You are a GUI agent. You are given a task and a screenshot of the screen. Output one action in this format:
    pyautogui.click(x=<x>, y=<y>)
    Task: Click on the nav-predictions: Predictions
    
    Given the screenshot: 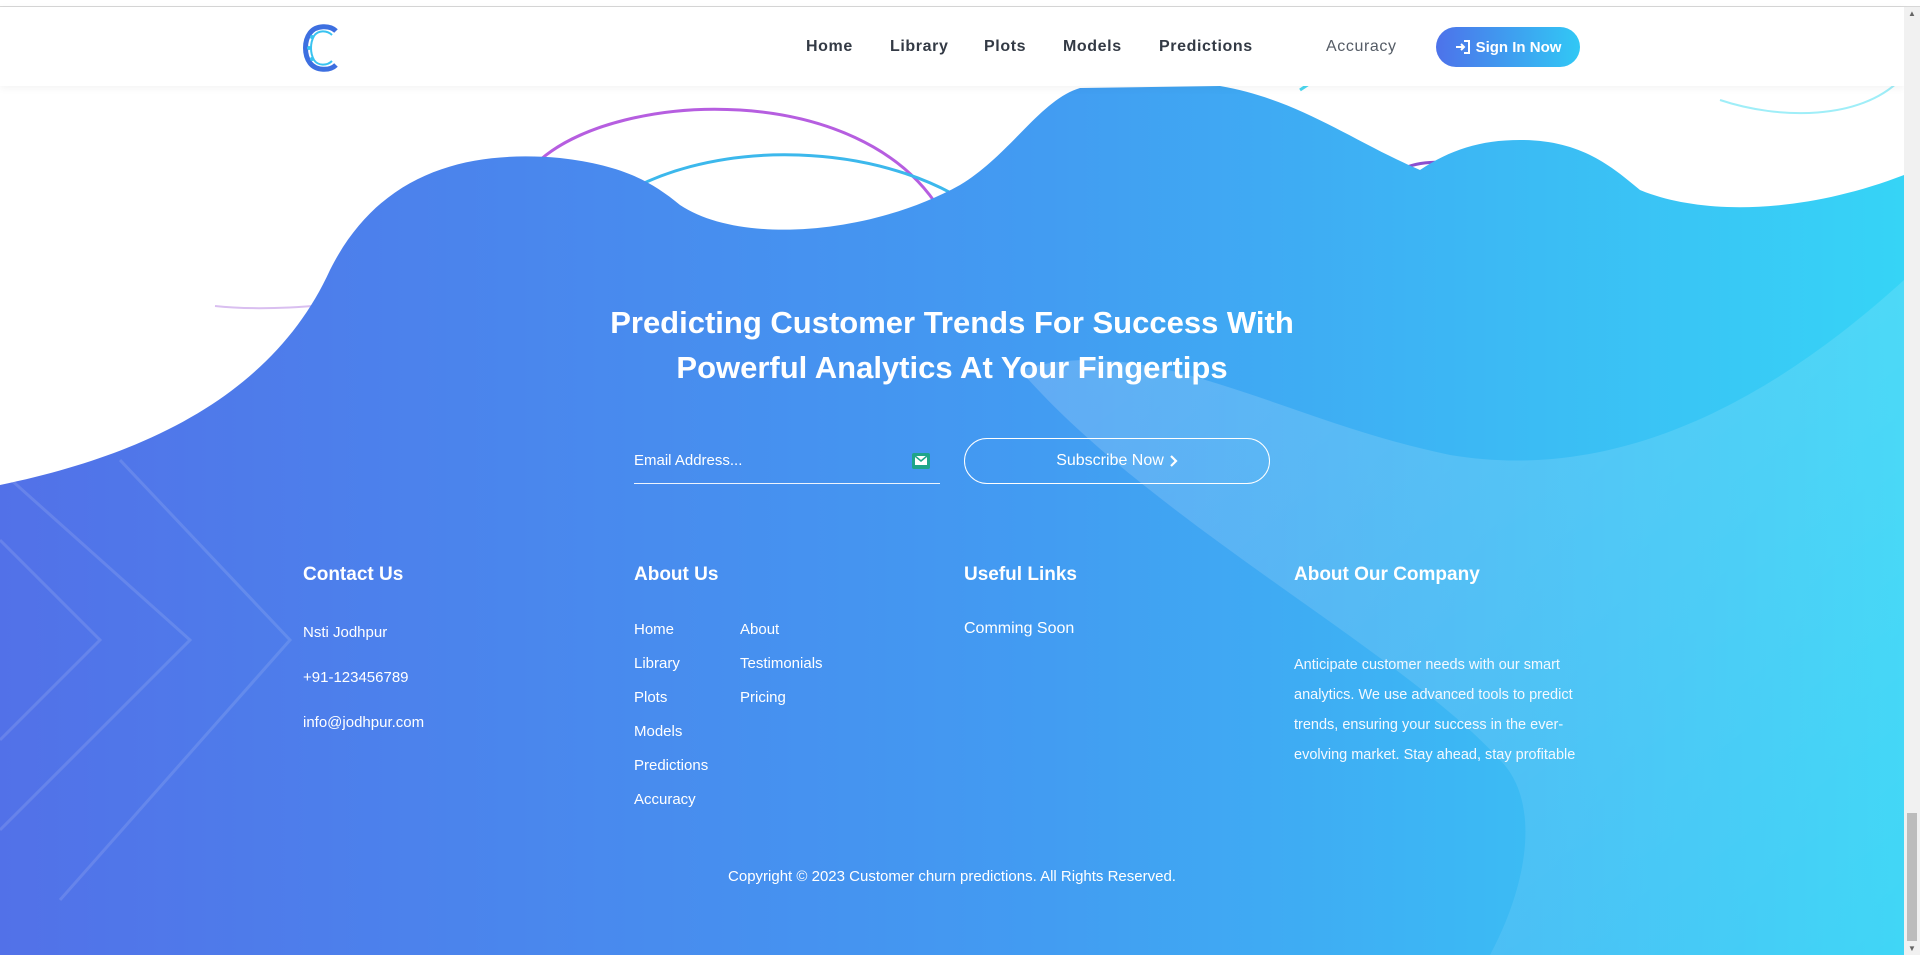 What is the action you would take?
    pyautogui.click(x=1206, y=47)
    